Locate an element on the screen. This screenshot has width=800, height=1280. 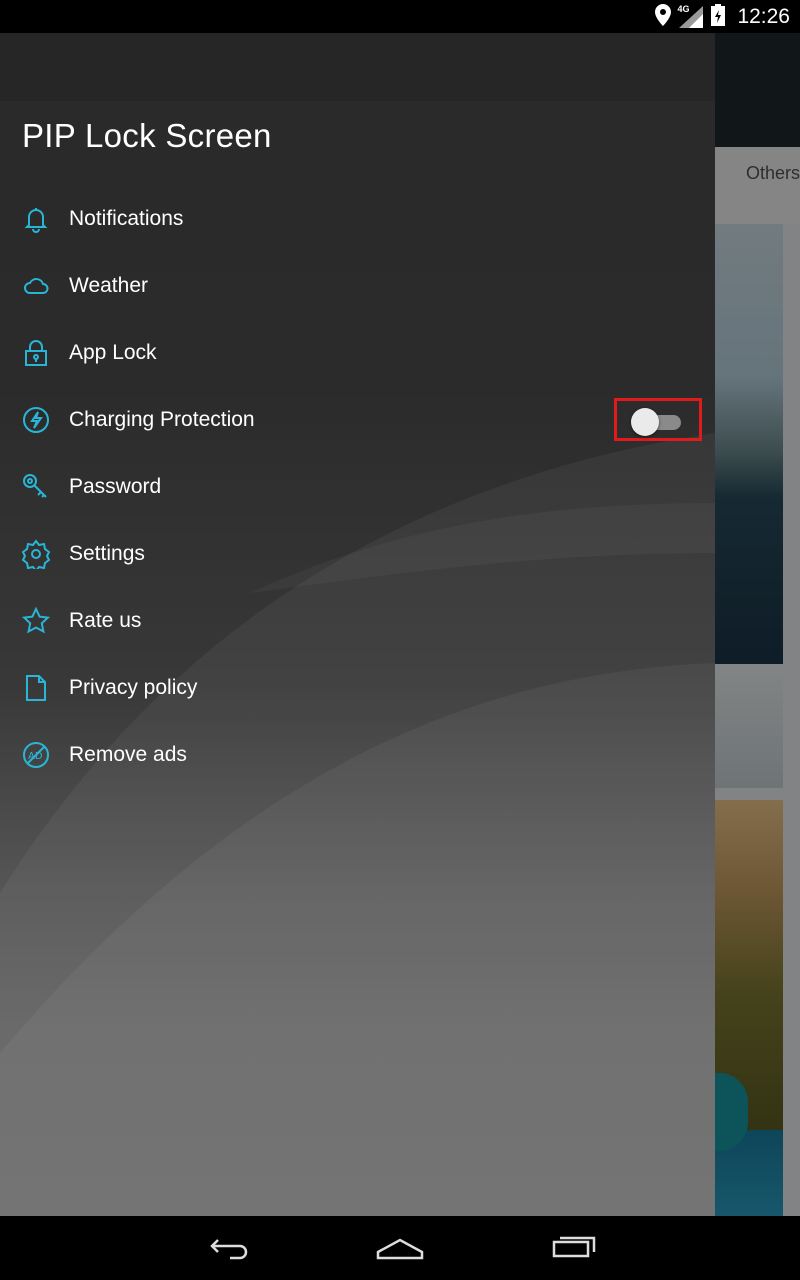
svg-text: AD is located at coordinates (35, 756).